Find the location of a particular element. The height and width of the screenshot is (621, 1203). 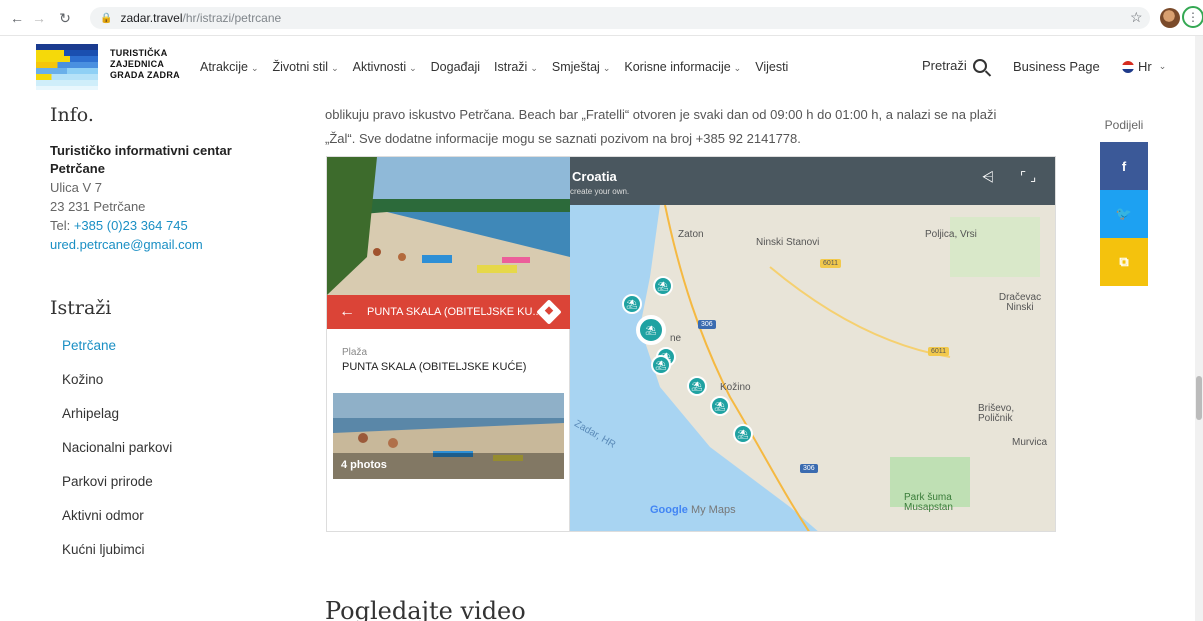

twitter-icon: 🐦 is located at coordinates (1124, 213).